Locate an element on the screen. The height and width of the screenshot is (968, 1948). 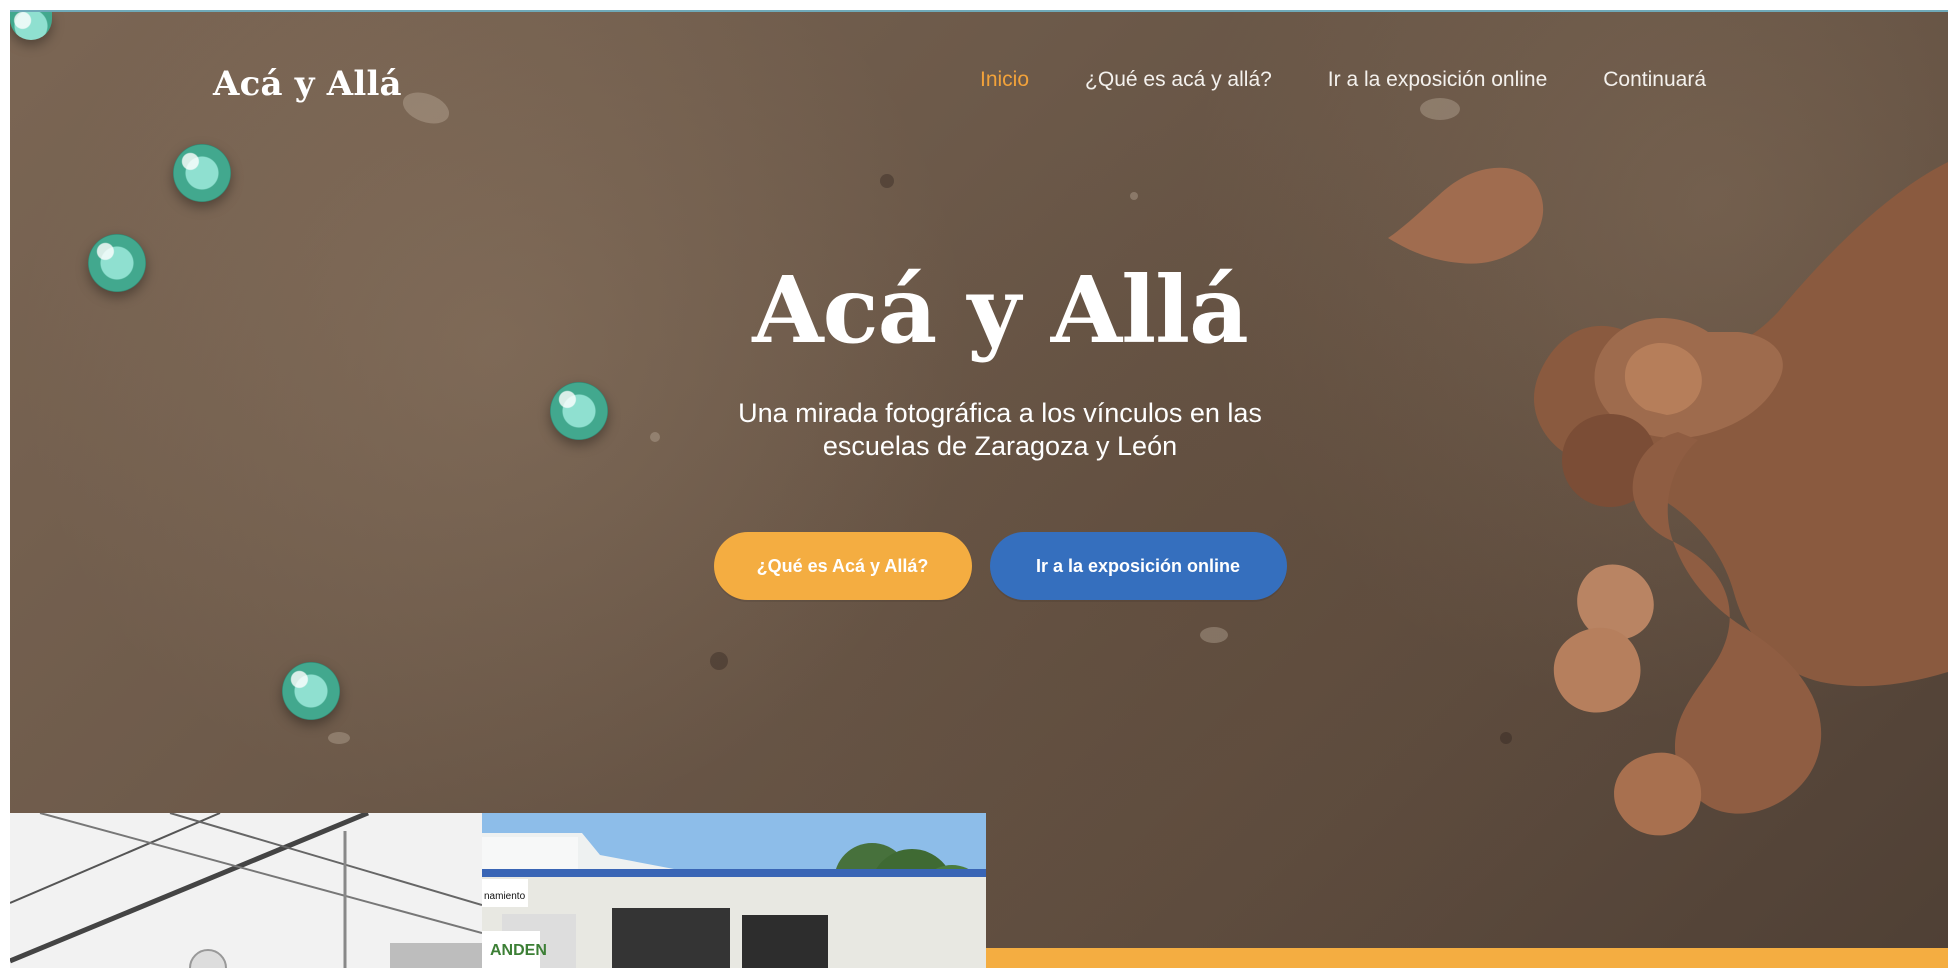
school-photo-color: namiento ANDEN is located at coordinates (734, 890).